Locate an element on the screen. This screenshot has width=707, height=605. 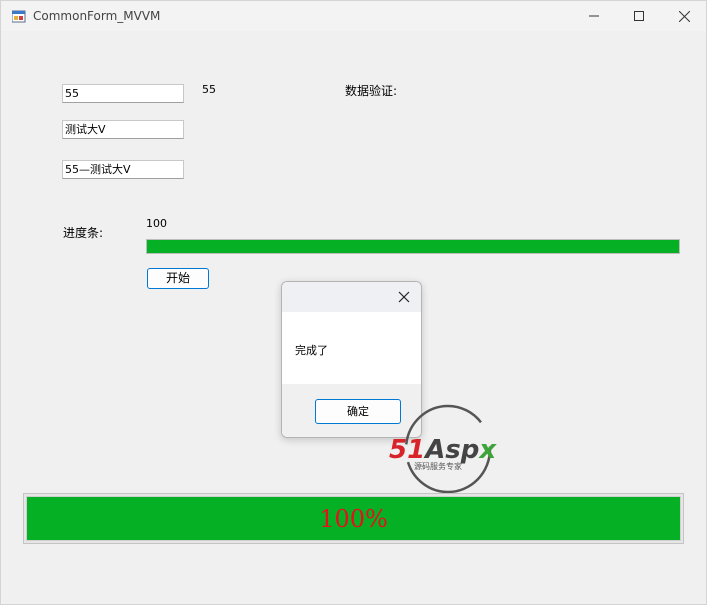
progress-value-text: 100 is located at coordinates (156, 223).